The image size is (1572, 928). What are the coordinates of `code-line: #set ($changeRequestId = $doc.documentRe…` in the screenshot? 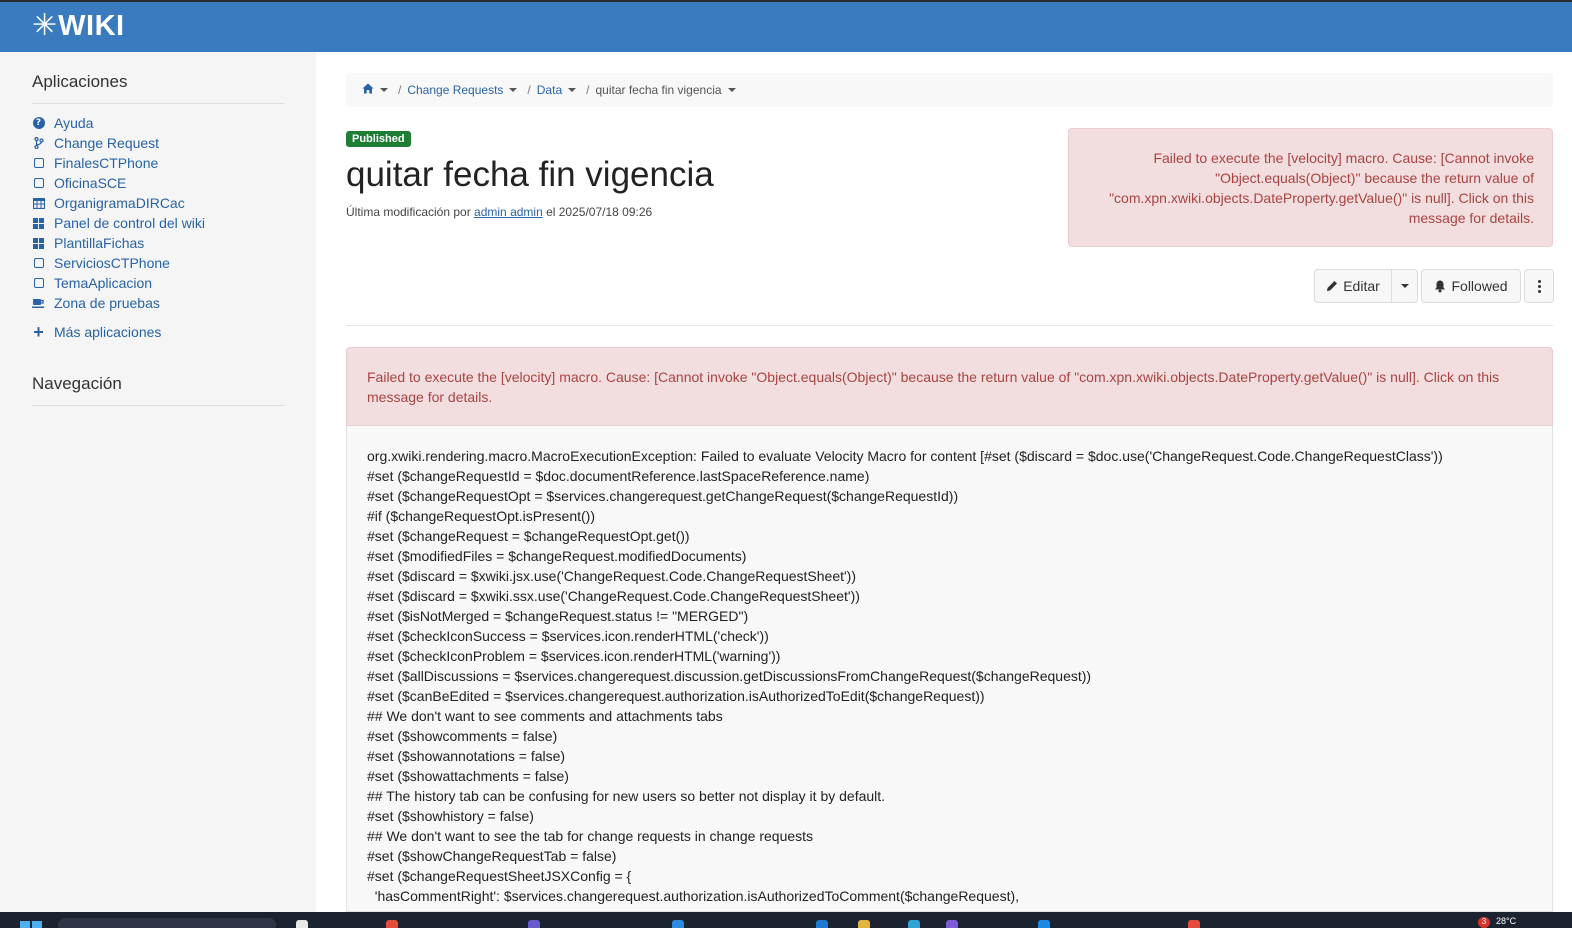 It's located at (618, 476).